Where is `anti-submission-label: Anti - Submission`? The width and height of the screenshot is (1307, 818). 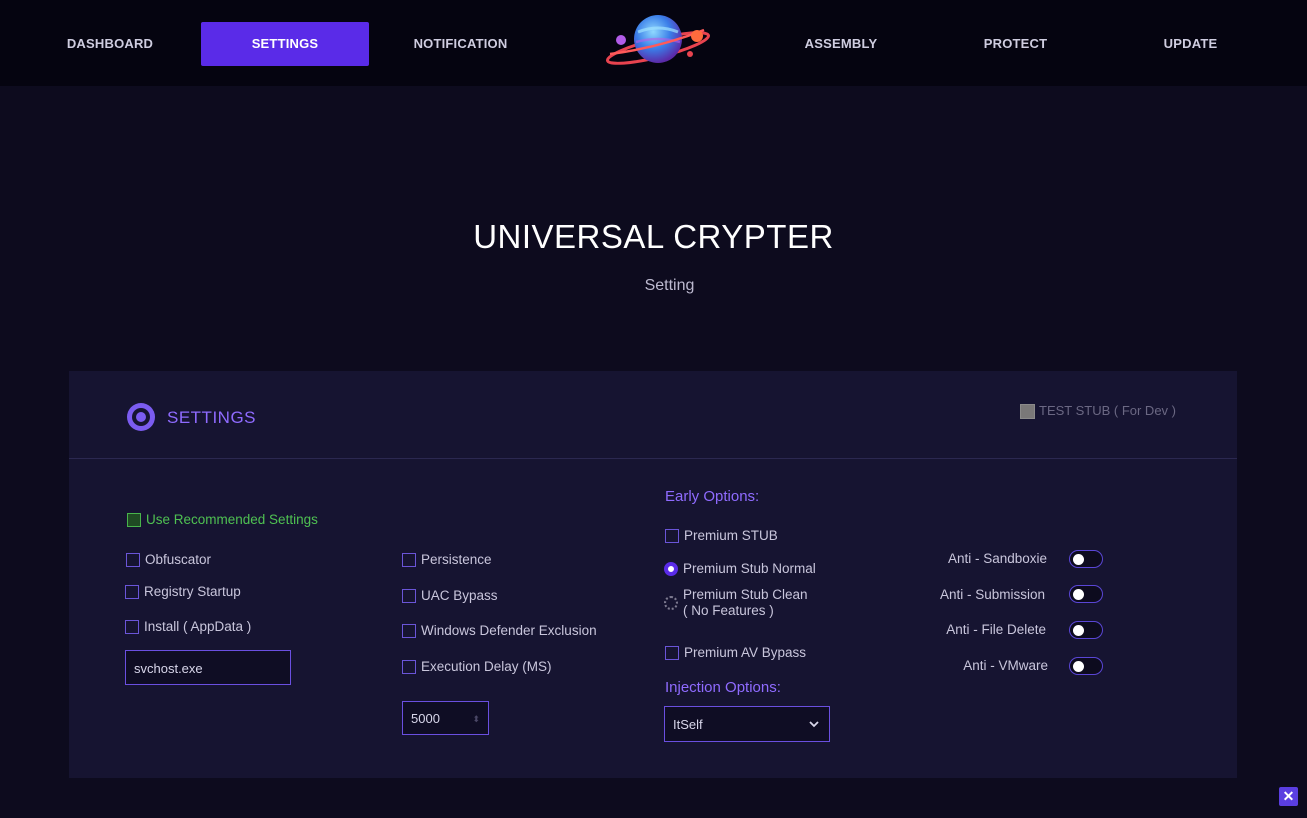
anti-submission-label: Anti - Submission is located at coordinates (992, 594).